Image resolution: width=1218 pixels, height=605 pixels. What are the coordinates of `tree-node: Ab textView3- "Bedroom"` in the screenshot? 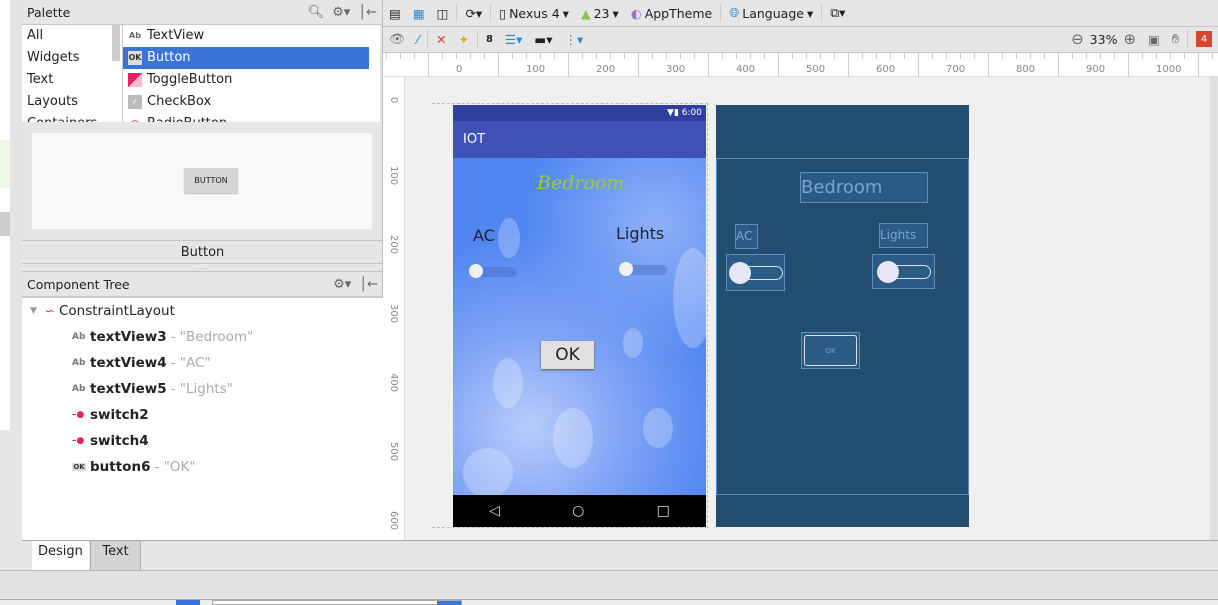 It's located at (202, 337).